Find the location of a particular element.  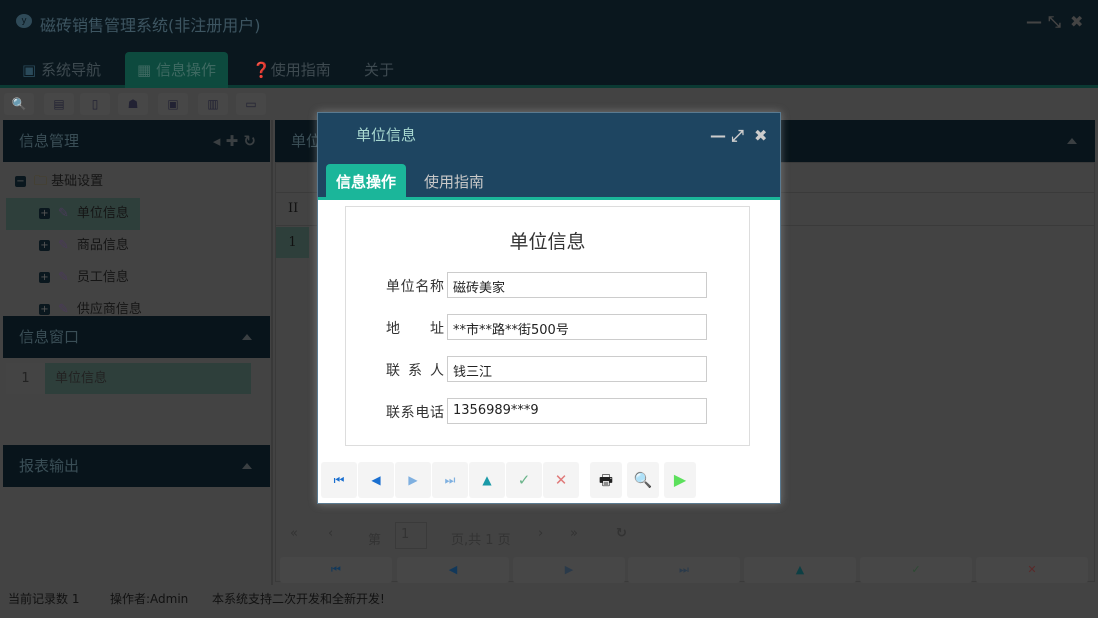

prev-page-icon: ‹ is located at coordinates (330, 533).